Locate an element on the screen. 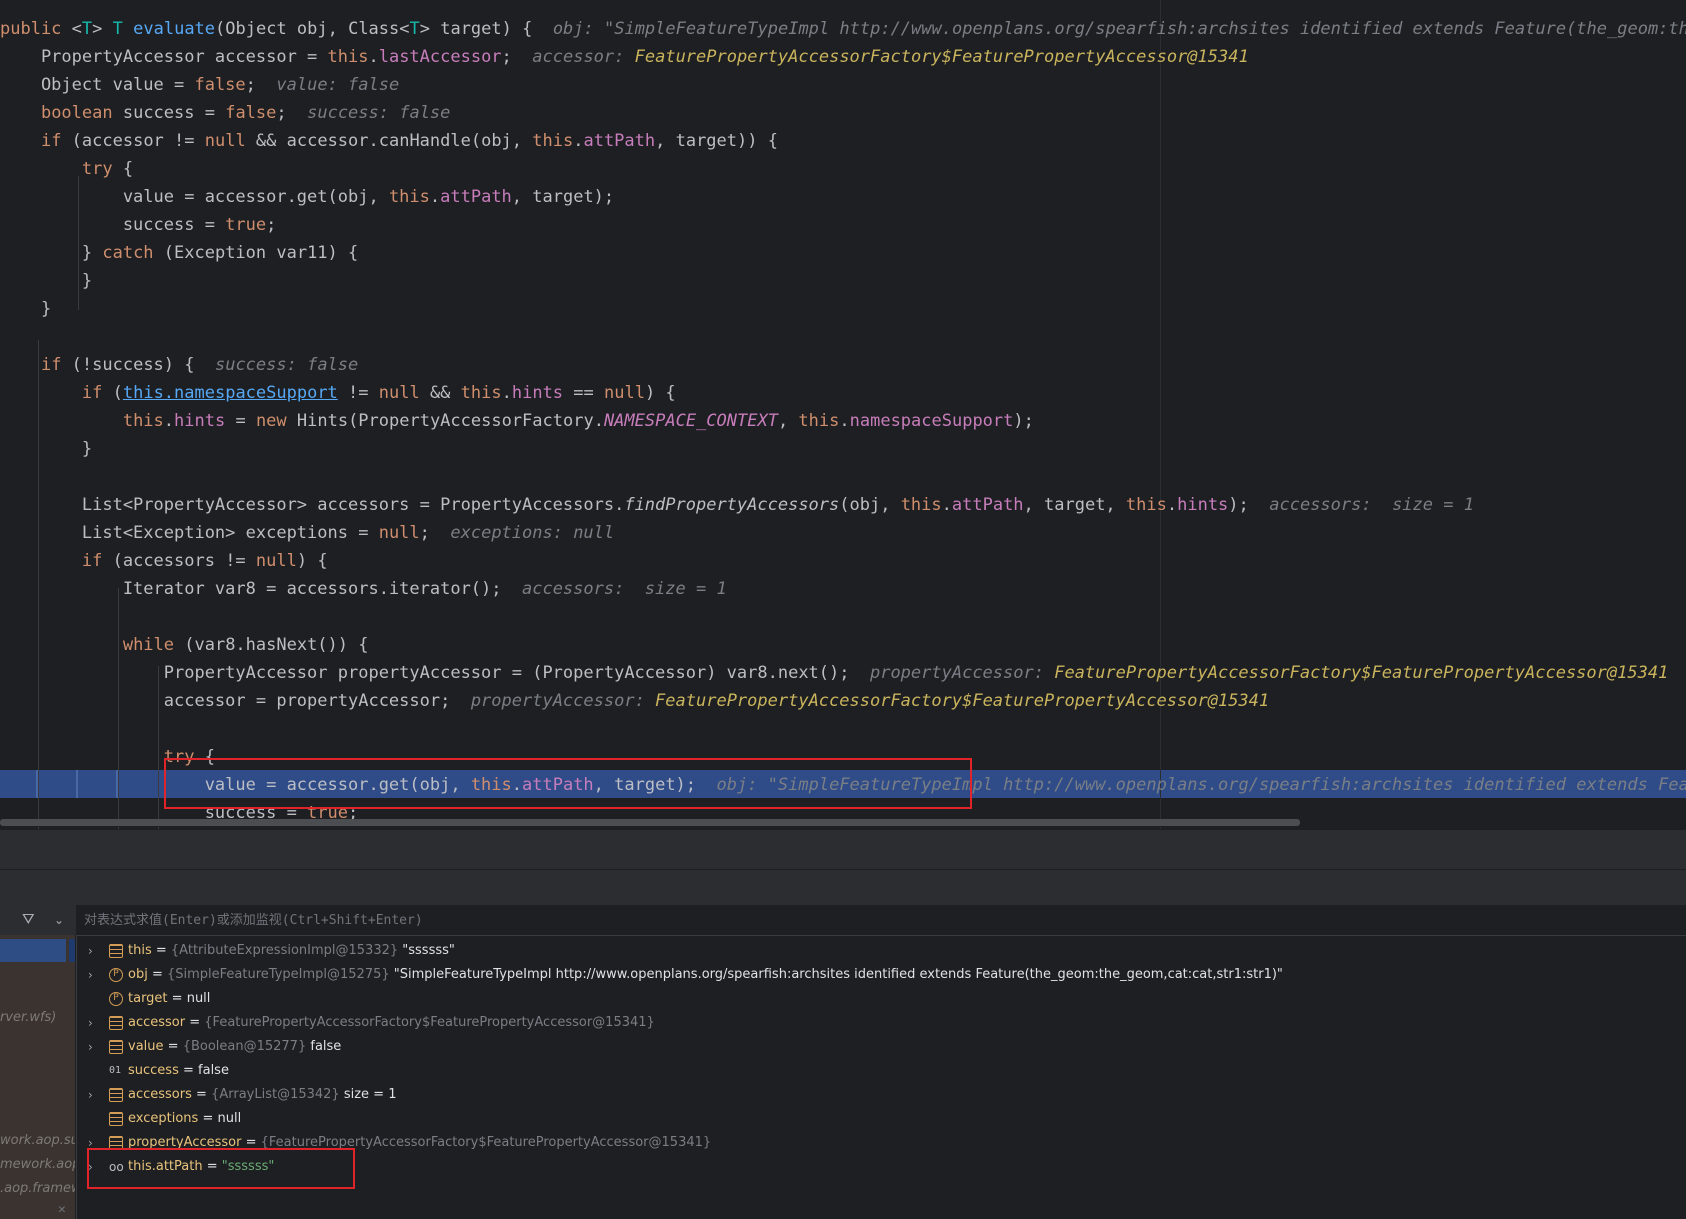  variables-toolbar is located at coordinates (38, 920).